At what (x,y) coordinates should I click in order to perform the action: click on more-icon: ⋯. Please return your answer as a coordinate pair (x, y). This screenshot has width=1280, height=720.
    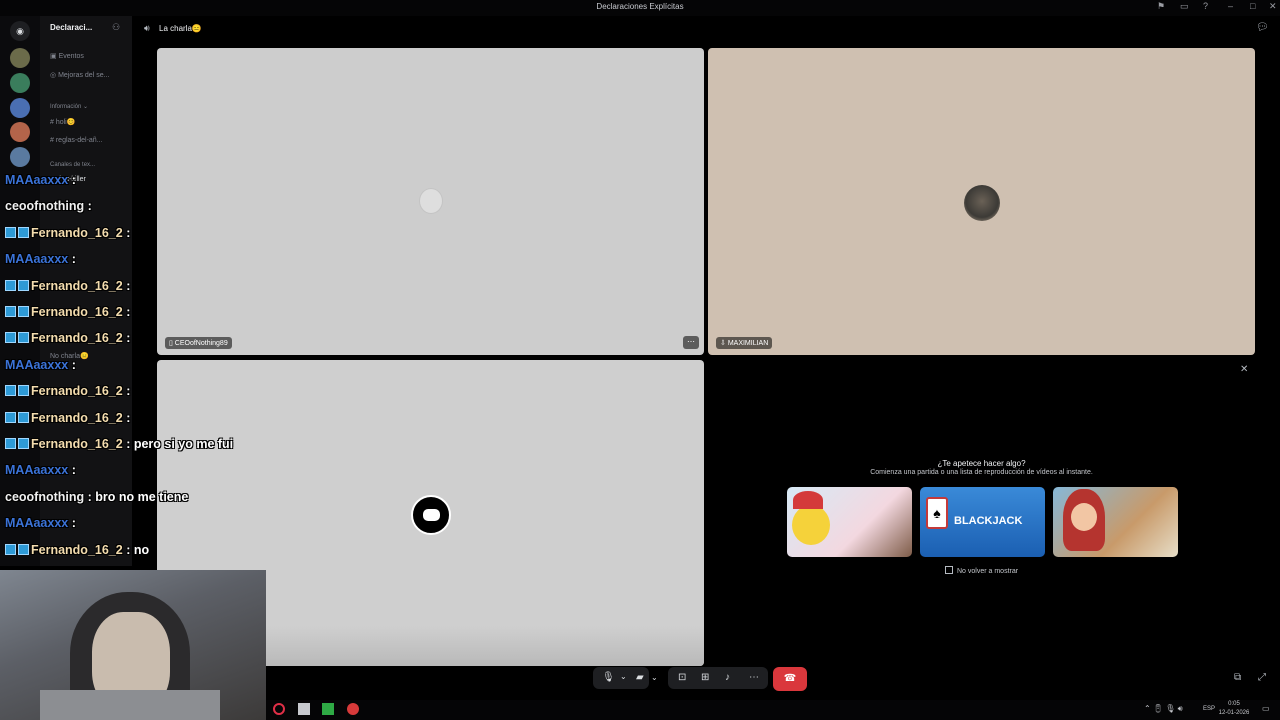
    Looking at the image, I should click on (754, 677).